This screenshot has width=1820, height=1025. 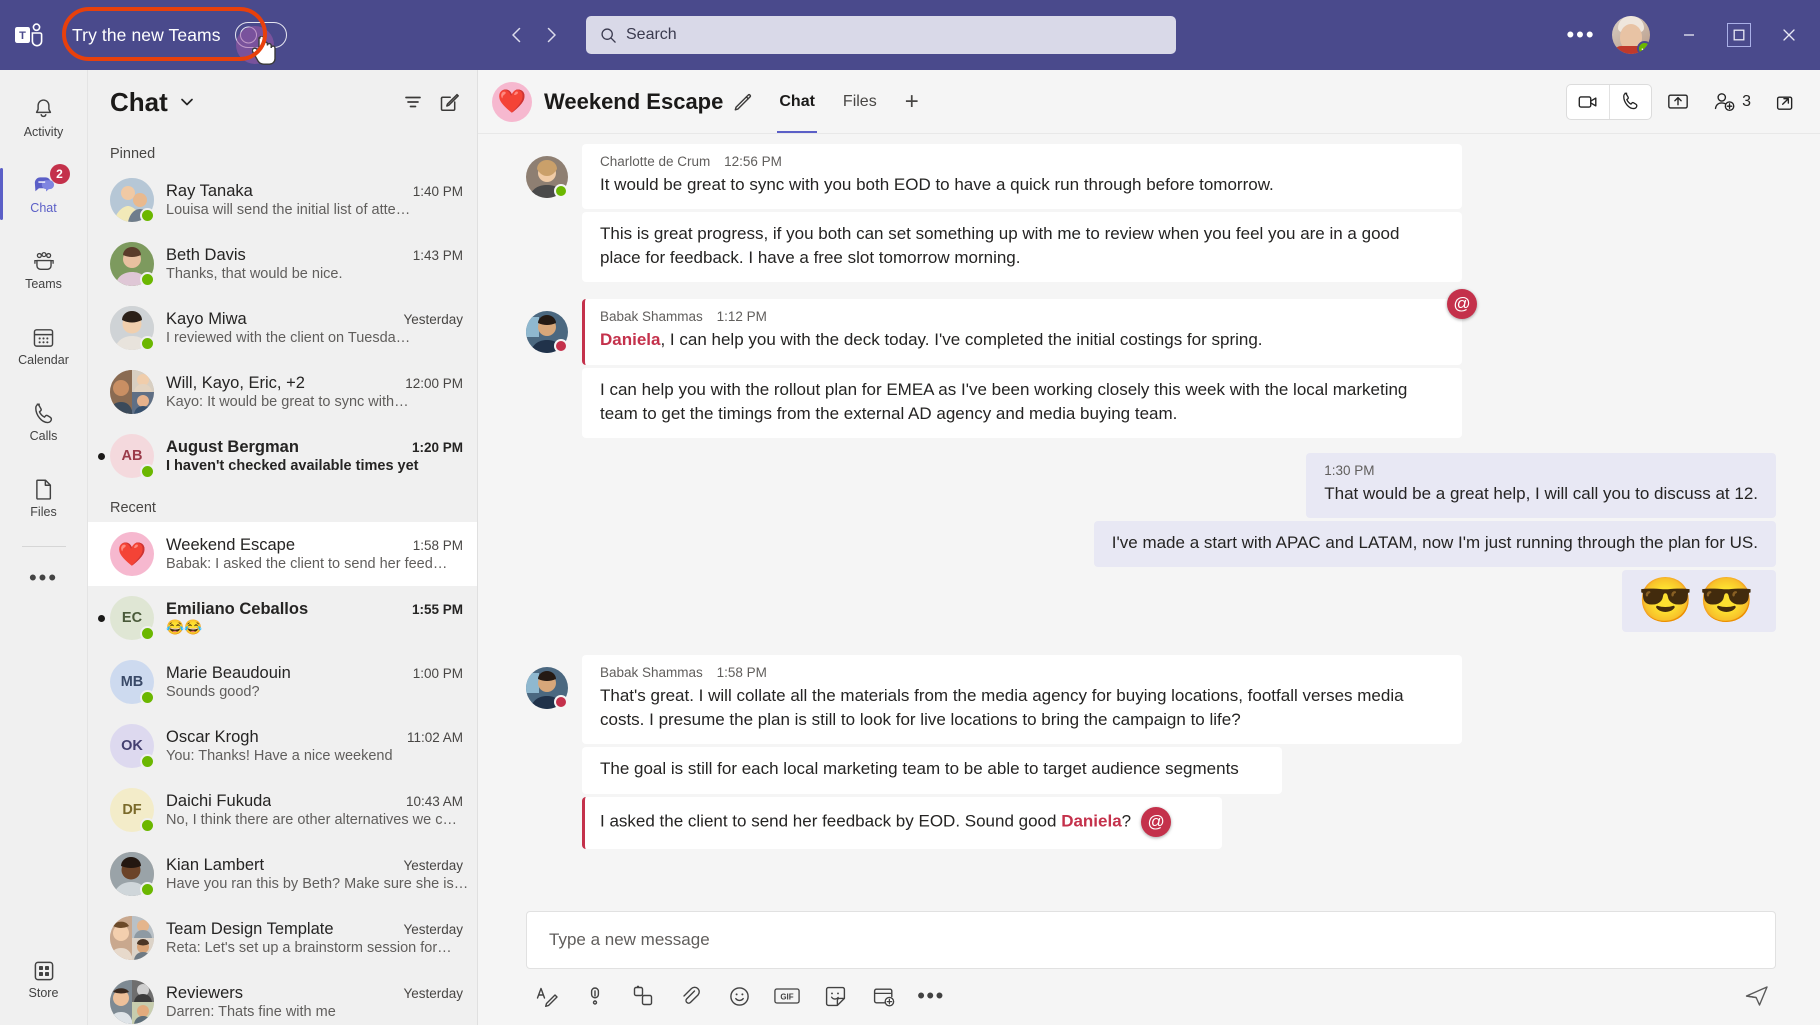 What do you see at coordinates (651, 673) in the screenshot?
I see `message-author: Babak Shammas` at bounding box center [651, 673].